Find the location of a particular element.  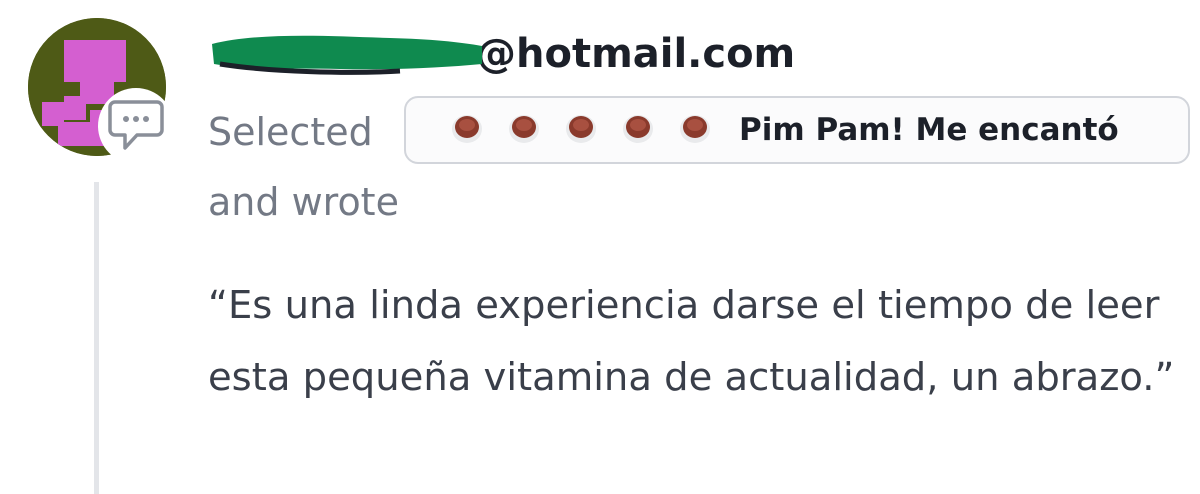

reviewer-email: @hotmail.com is located at coordinates (501, 54).